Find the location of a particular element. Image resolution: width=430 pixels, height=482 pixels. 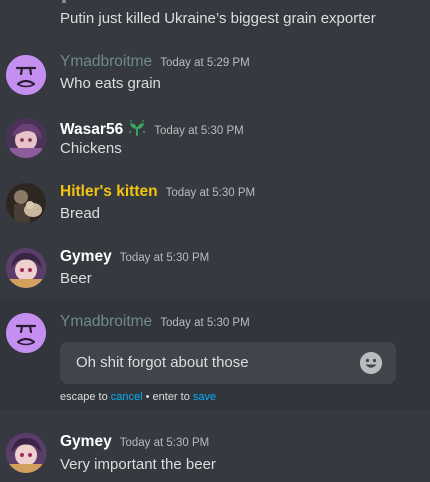

photo-avatar-icon is located at coordinates (26, 203).